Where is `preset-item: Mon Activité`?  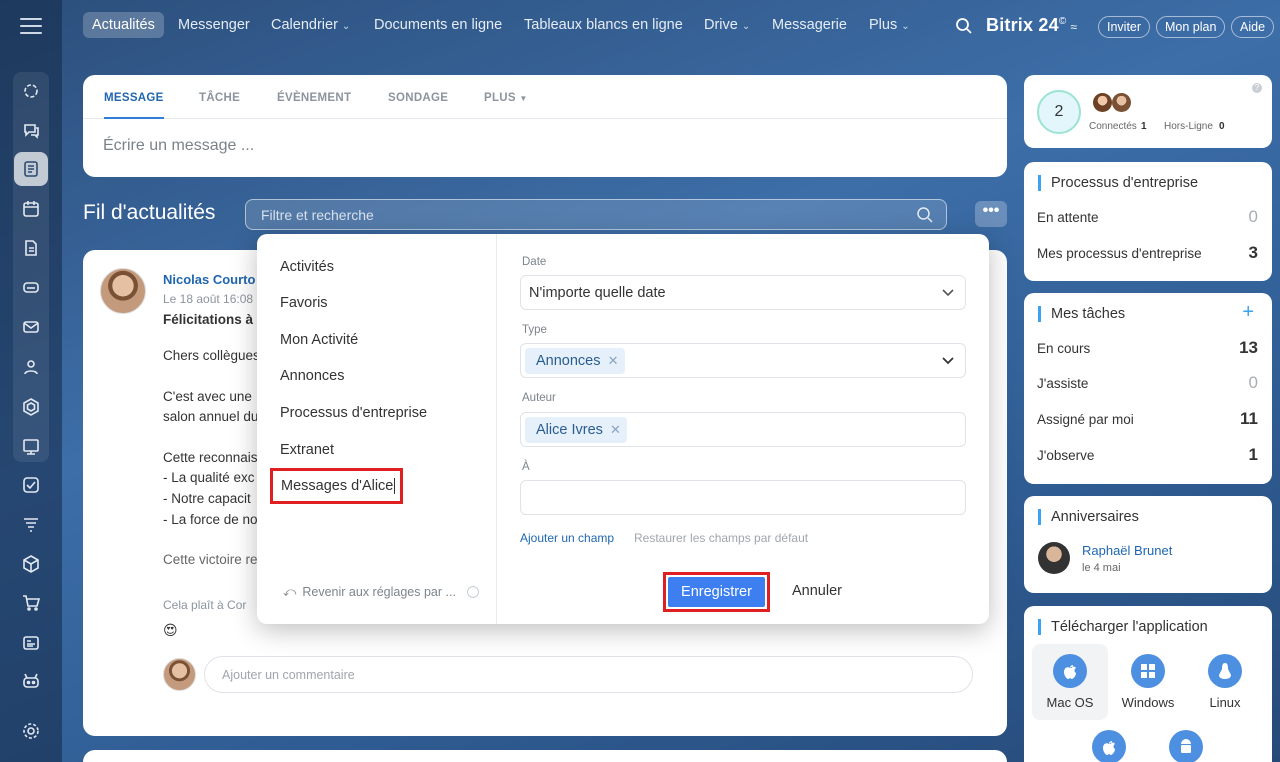
preset-item: Mon Activité is located at coordinates (319, 340).